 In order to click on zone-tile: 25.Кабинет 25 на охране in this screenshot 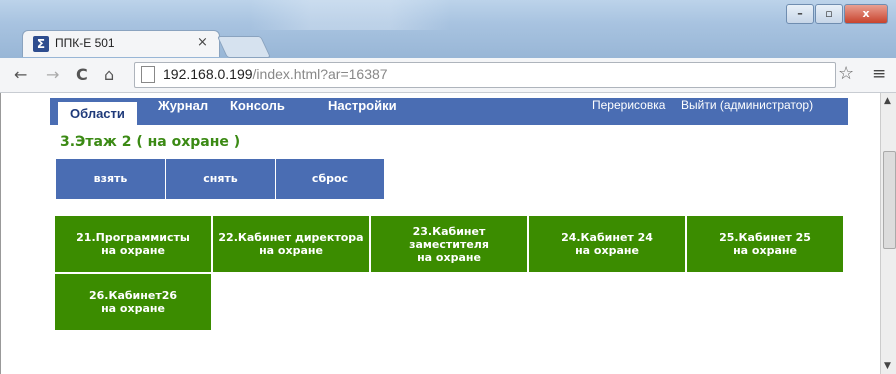, I will do `click(765, 244)`.